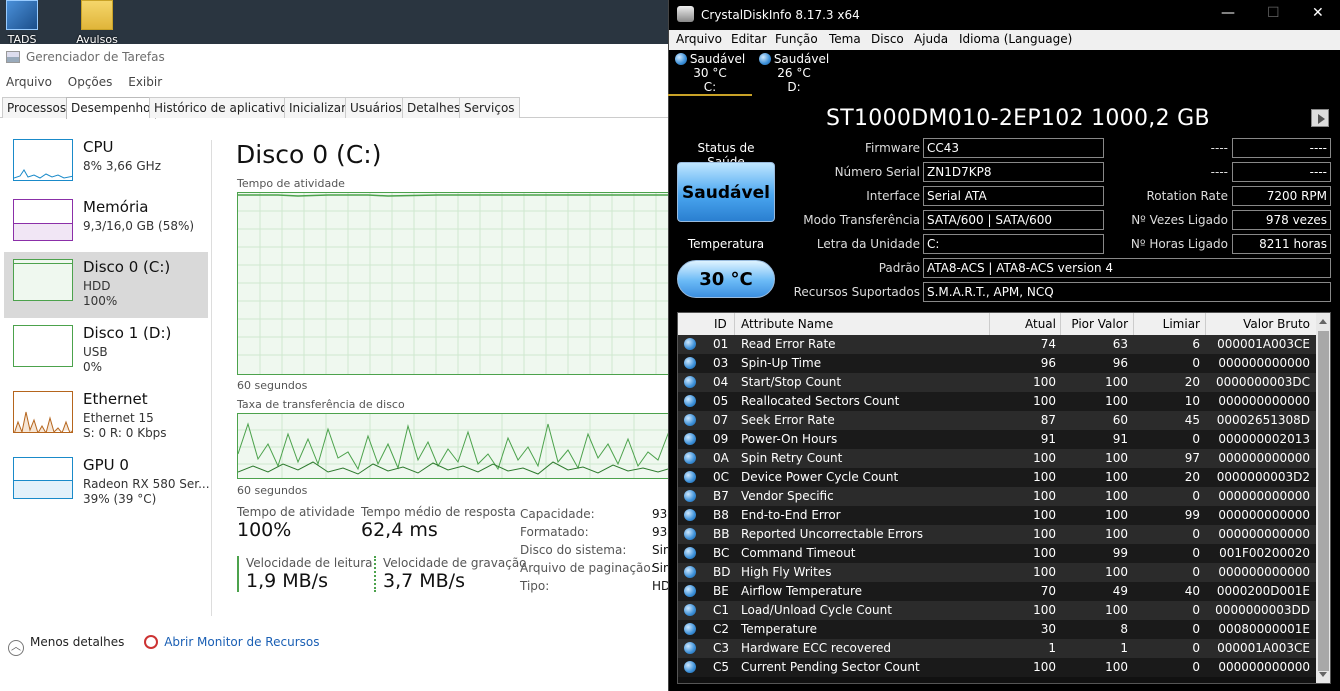 This screenshot has width=1340, height=691. Describe the element at coordinates (887, 39) in the screenshot. I see `menu-disco: Disco` at that location.